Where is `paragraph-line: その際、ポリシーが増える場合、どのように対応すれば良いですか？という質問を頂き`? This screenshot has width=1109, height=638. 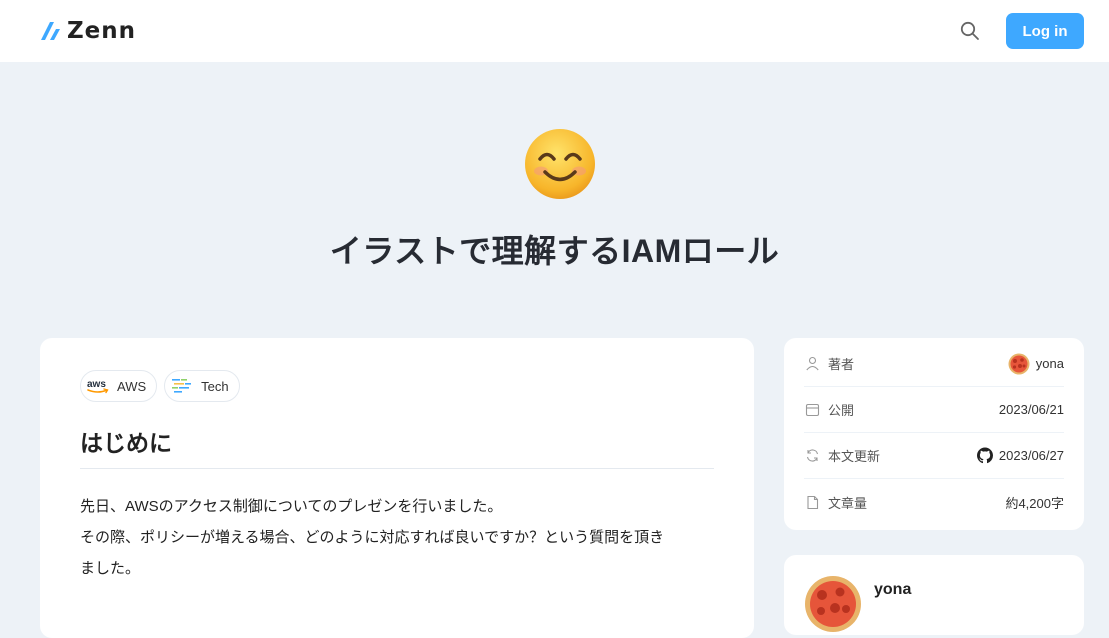 paragraph-line: その際、ポリシーが増える場合、どのように対応すれば良いですか？という質問を頂き is located at coordinates (372, 537).